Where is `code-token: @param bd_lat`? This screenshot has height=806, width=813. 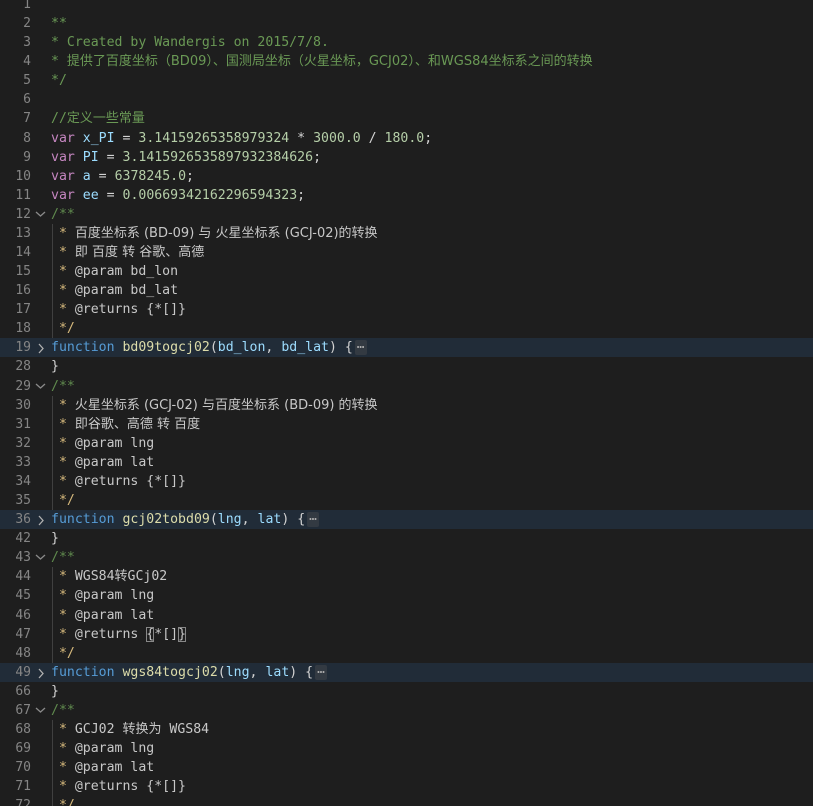
code-token: @param bd_lat is located at coordinates (126, 291).